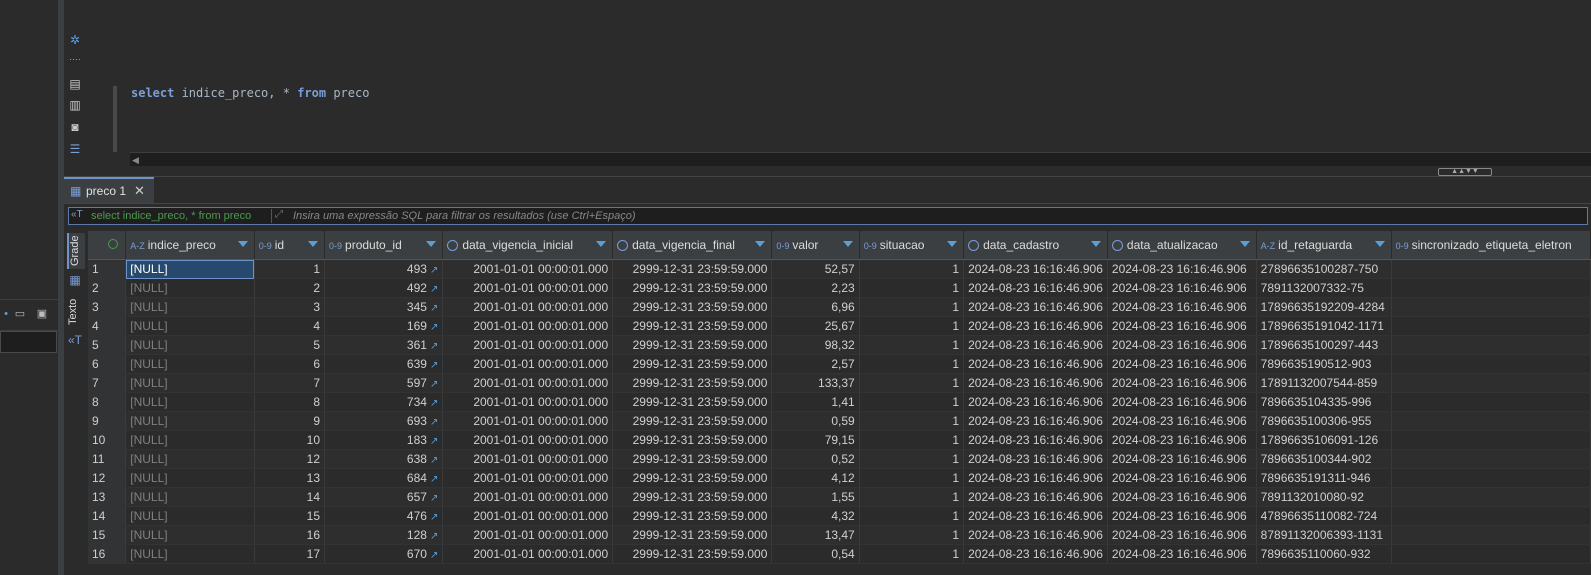  I want to click on table-cell: 476 ↗, so click(384, 516).